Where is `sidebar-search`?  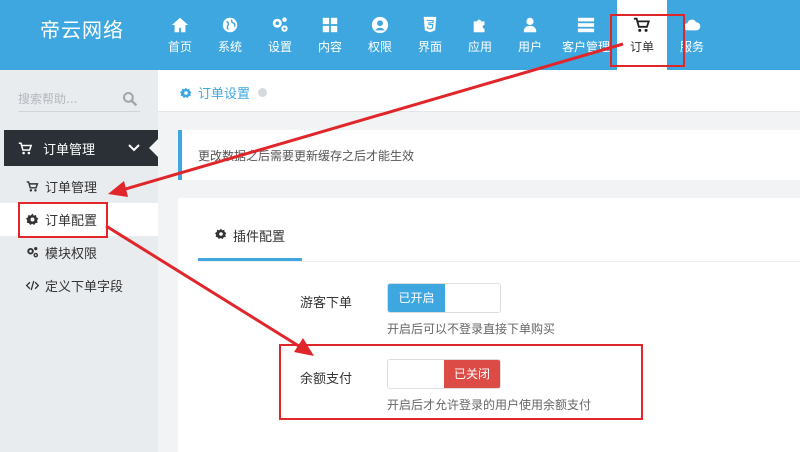 sidebar-search is located at coordinates (79, 100).